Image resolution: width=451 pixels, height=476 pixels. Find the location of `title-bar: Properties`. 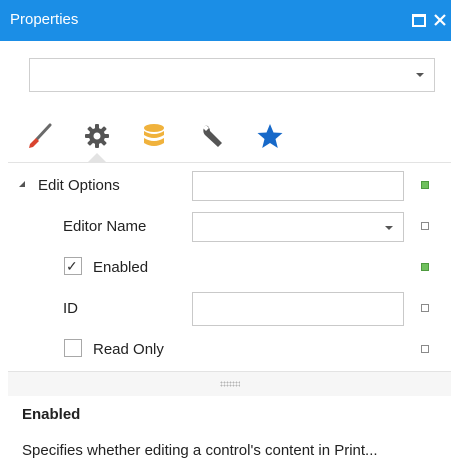

title-bar: Properties is located at coordinates (225, 20).